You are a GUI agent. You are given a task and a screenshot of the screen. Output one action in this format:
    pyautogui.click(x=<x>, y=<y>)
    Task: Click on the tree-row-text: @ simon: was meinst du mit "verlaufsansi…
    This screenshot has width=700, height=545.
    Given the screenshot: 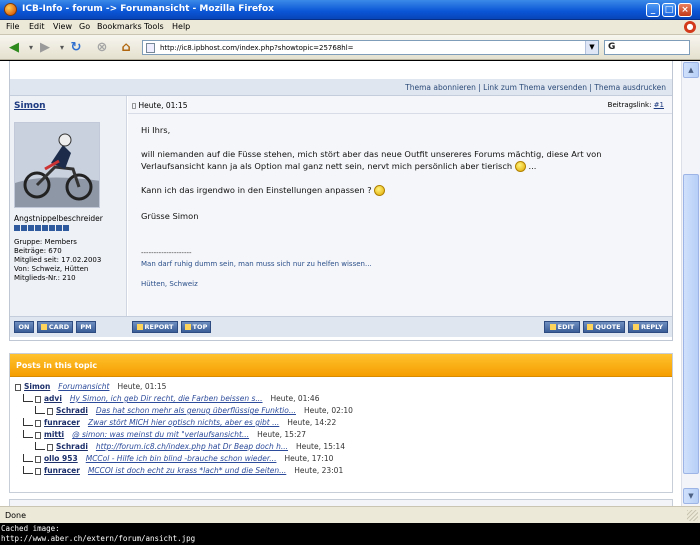 What is the action you would take?
    pyautogui.click(x=160, y=434)
    